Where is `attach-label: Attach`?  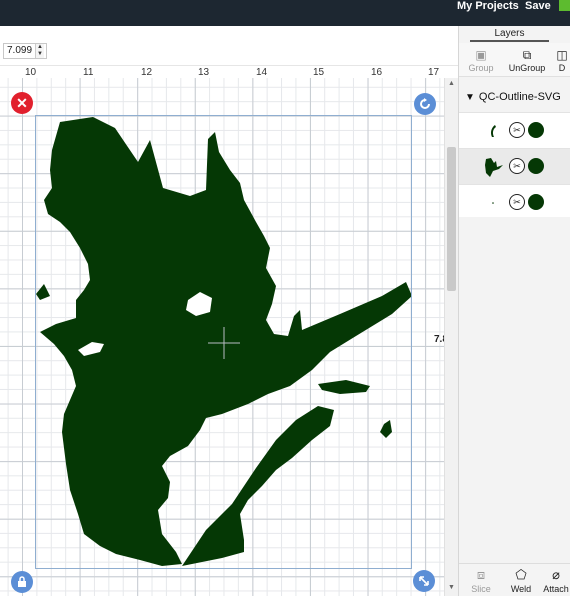
attach-label: Attach is located at coordinates (556, 589).